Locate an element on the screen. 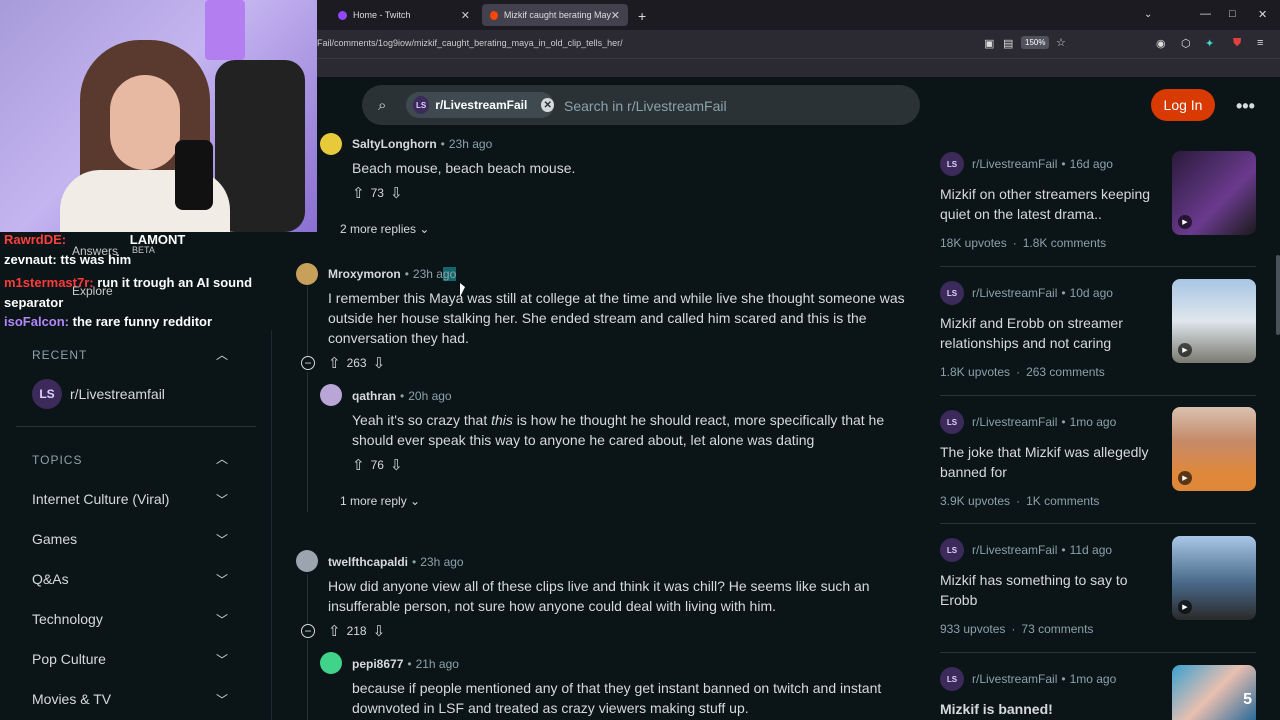 The image size is (1280, 720). topic-pop-culture: Pop Culture is located at coordinates (69, 659).